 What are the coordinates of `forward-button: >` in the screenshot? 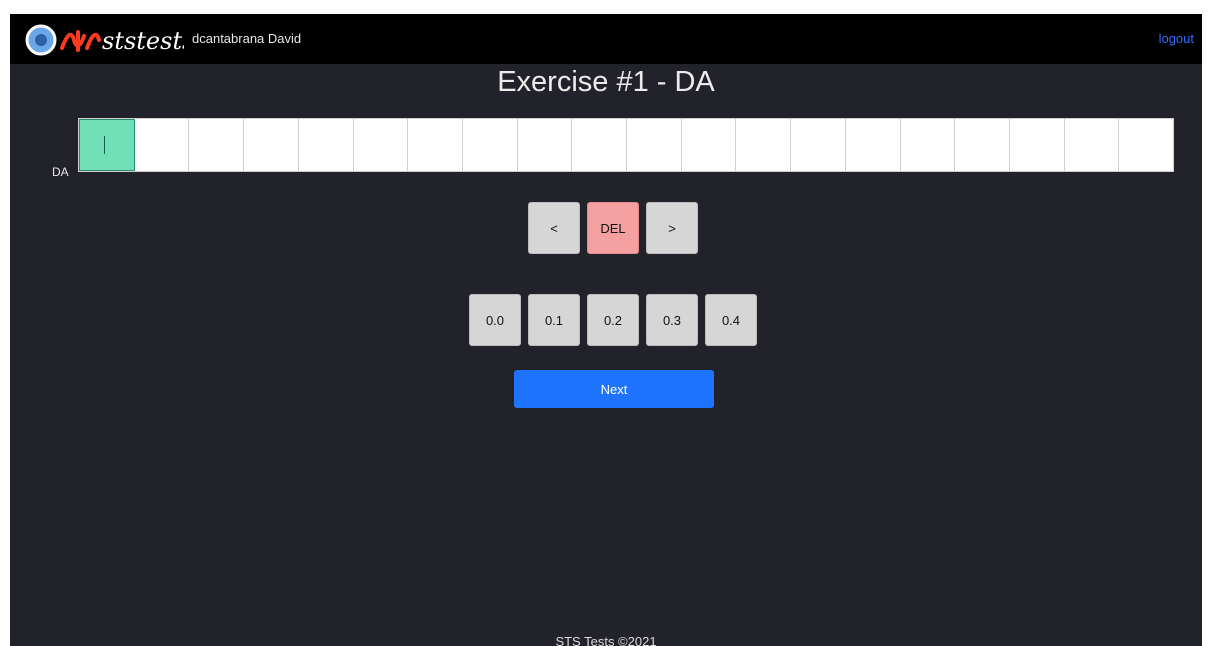 It's located at (672, 228).